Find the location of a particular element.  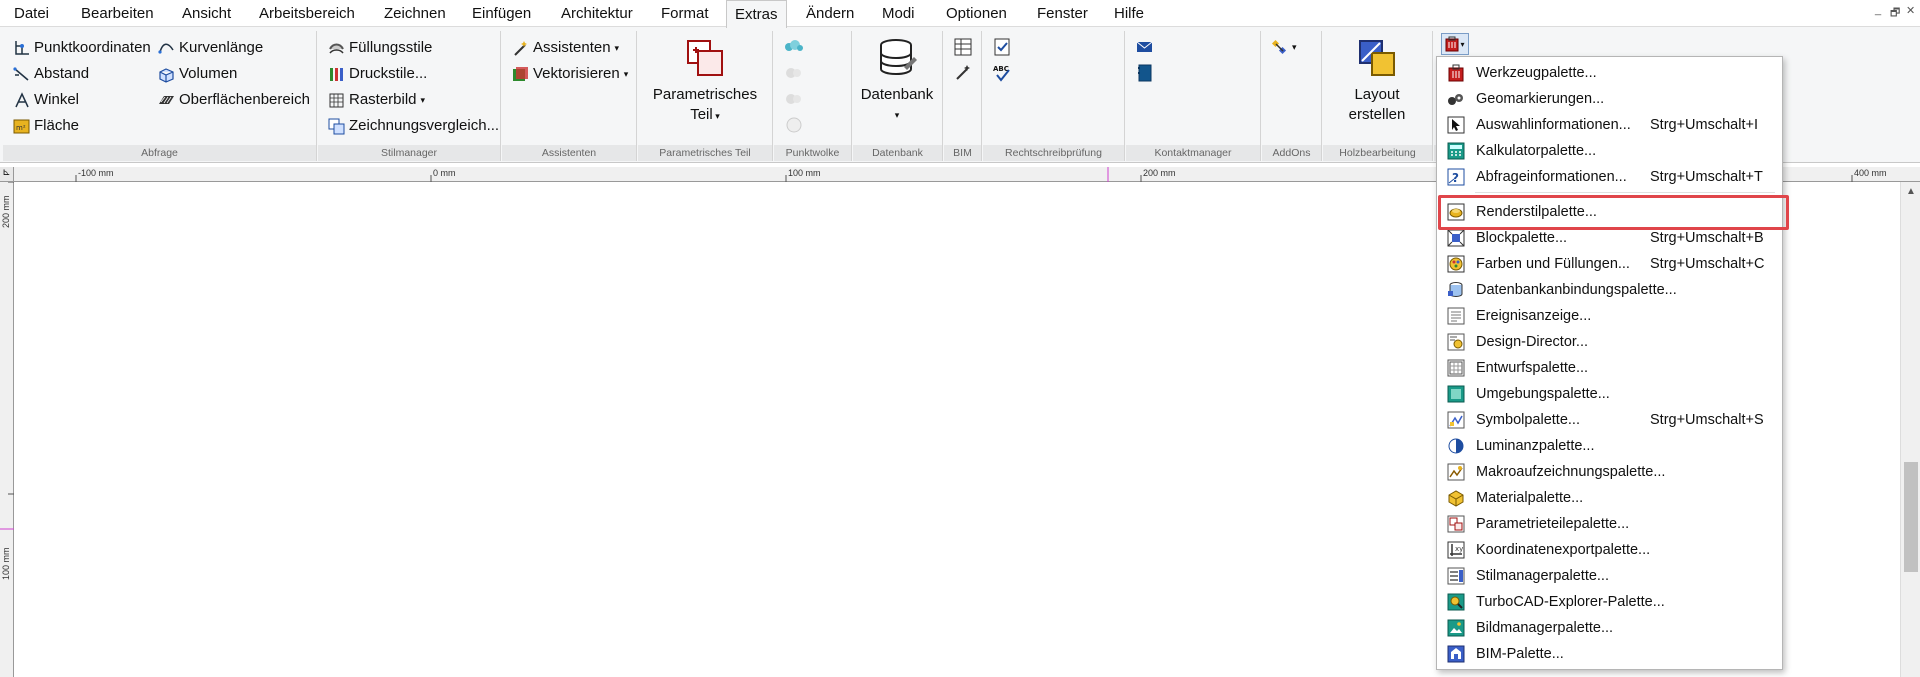

ruler-label: 100 mm is located at coordinates (6, 563).